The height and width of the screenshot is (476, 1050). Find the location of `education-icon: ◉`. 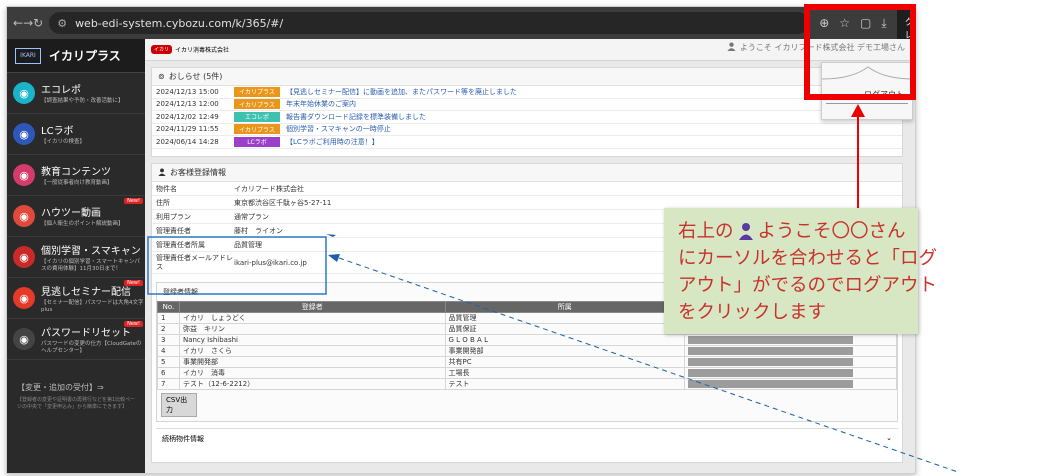

education-icon: ◉ is located at coordinates (24, 175).